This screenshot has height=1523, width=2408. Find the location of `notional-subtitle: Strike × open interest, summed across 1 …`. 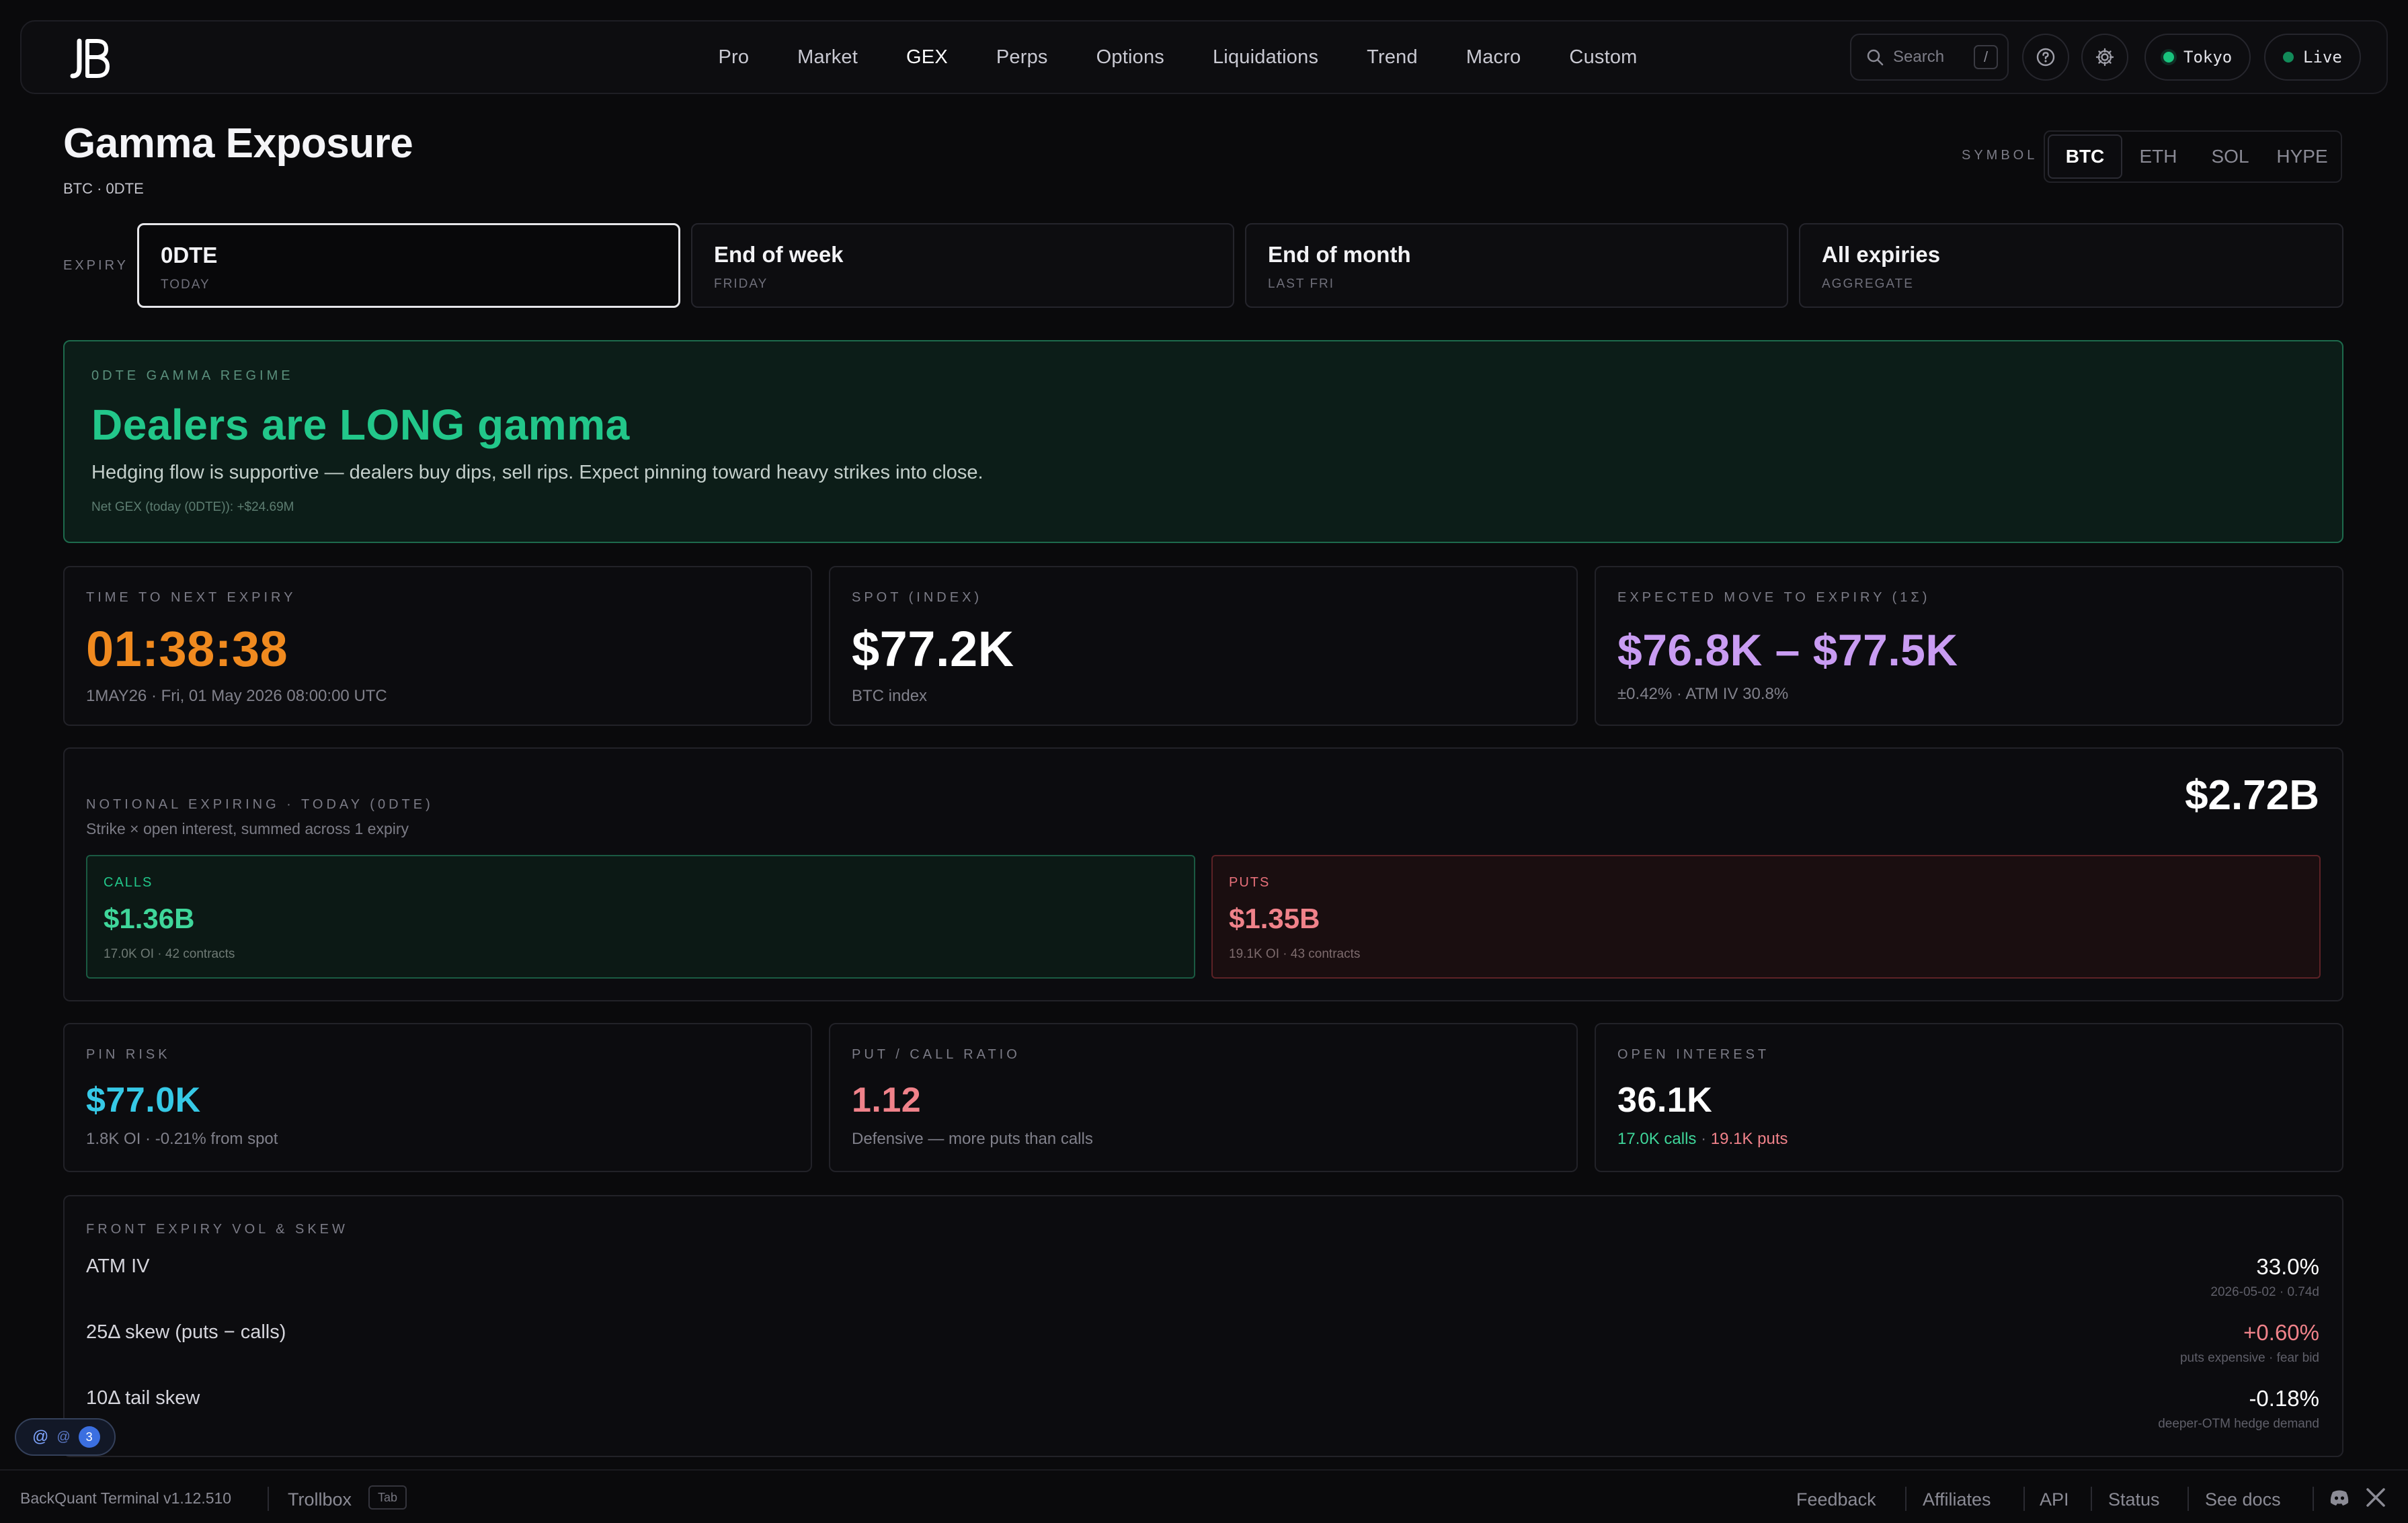

notional-subtitle: Strike × open interest, summed across 1 … is located at coordinates (247, 828).